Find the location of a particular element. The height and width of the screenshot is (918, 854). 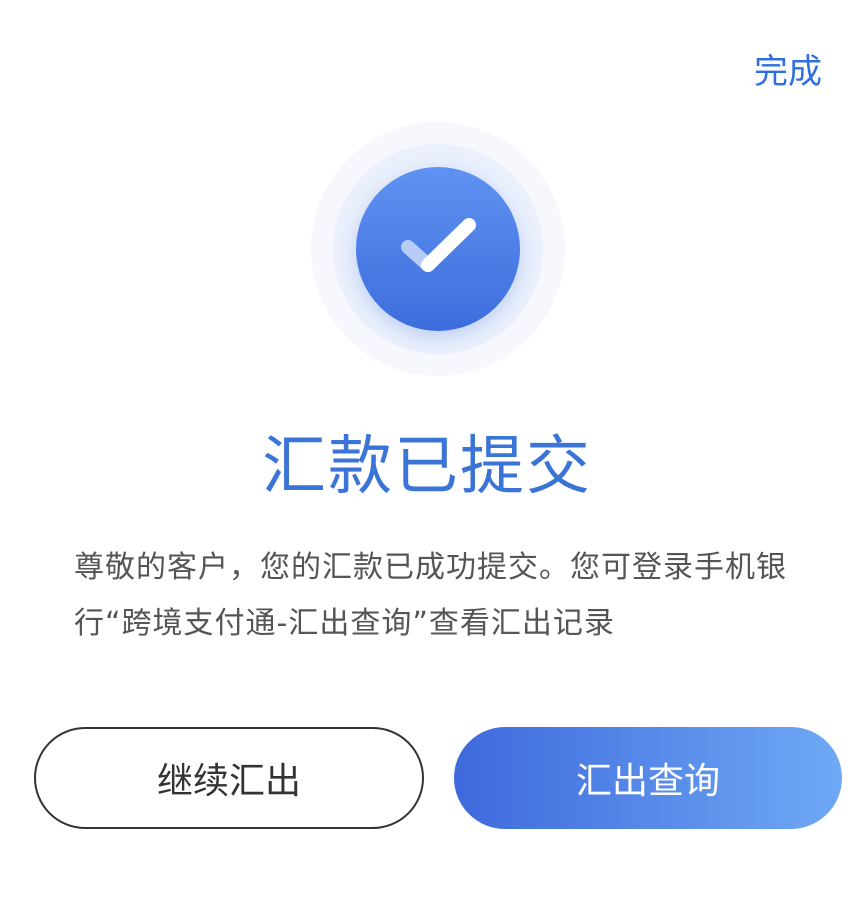

remittance-query-button: 汇出查询 is located at coordinates (648, 778).